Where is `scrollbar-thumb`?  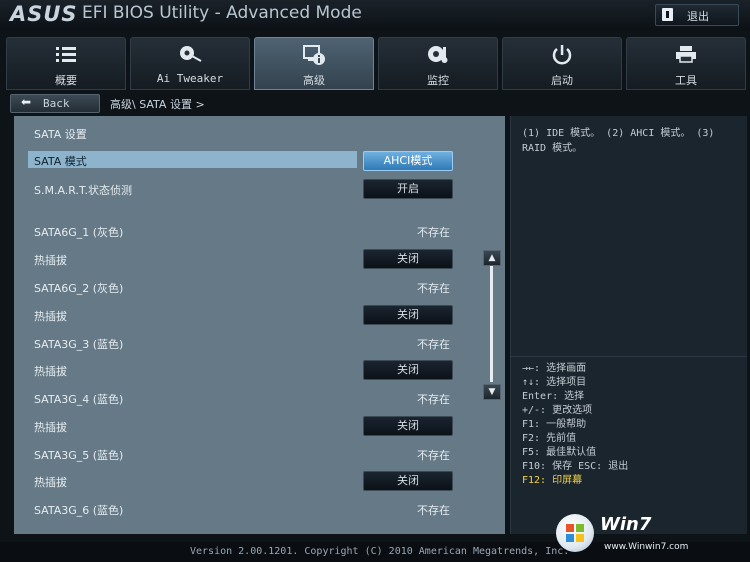 scrollbar-thumb is located at coordinates (491, 324).